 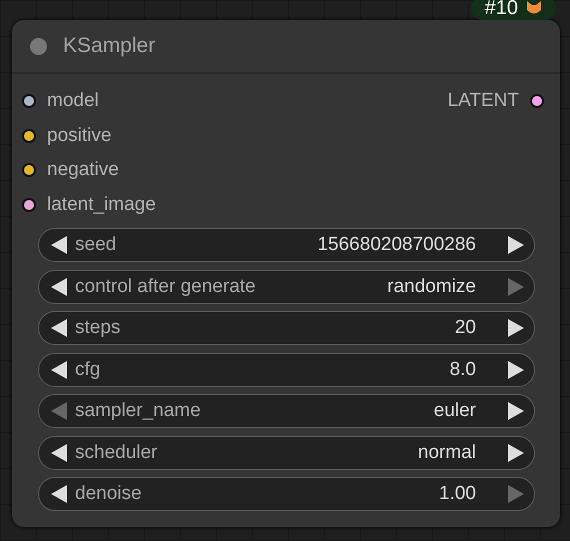 What do you see at coordinates (396, 245) in the screenshot?
I see `widget-value: 156680208700286` at bounding box center [396, 245].